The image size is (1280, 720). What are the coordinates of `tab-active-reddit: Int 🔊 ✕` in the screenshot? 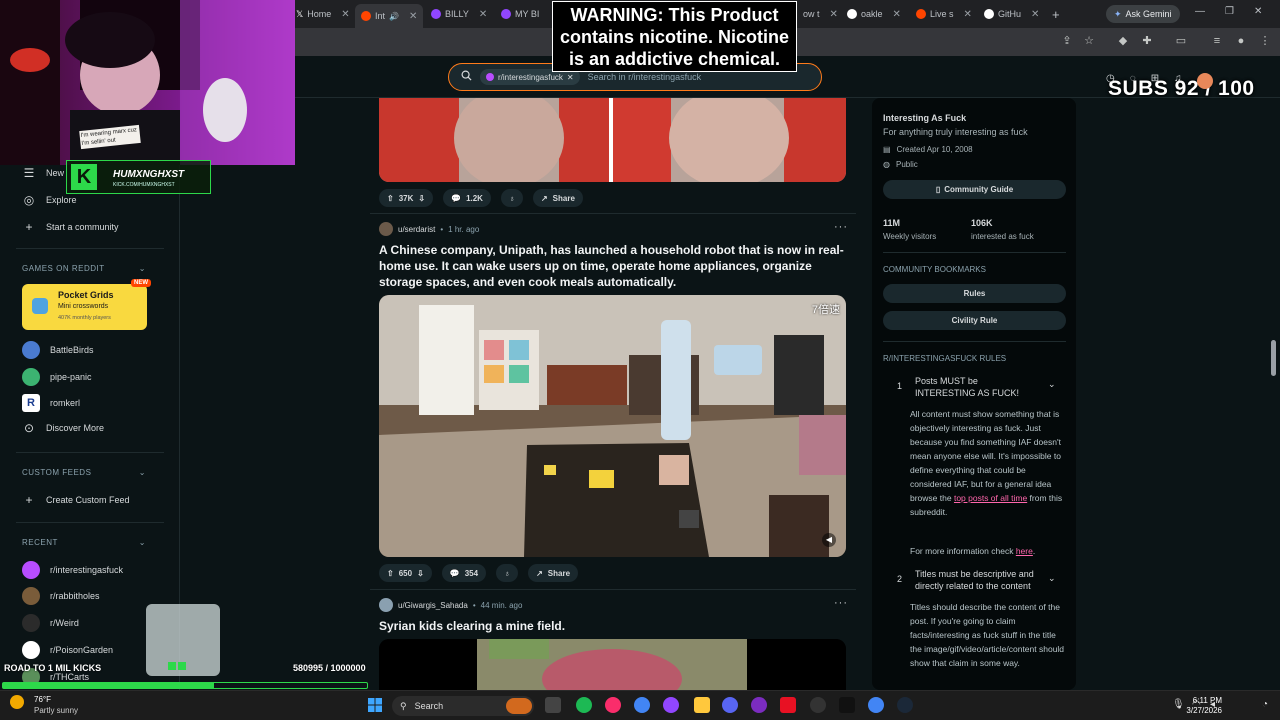 It's located at (389, 16).